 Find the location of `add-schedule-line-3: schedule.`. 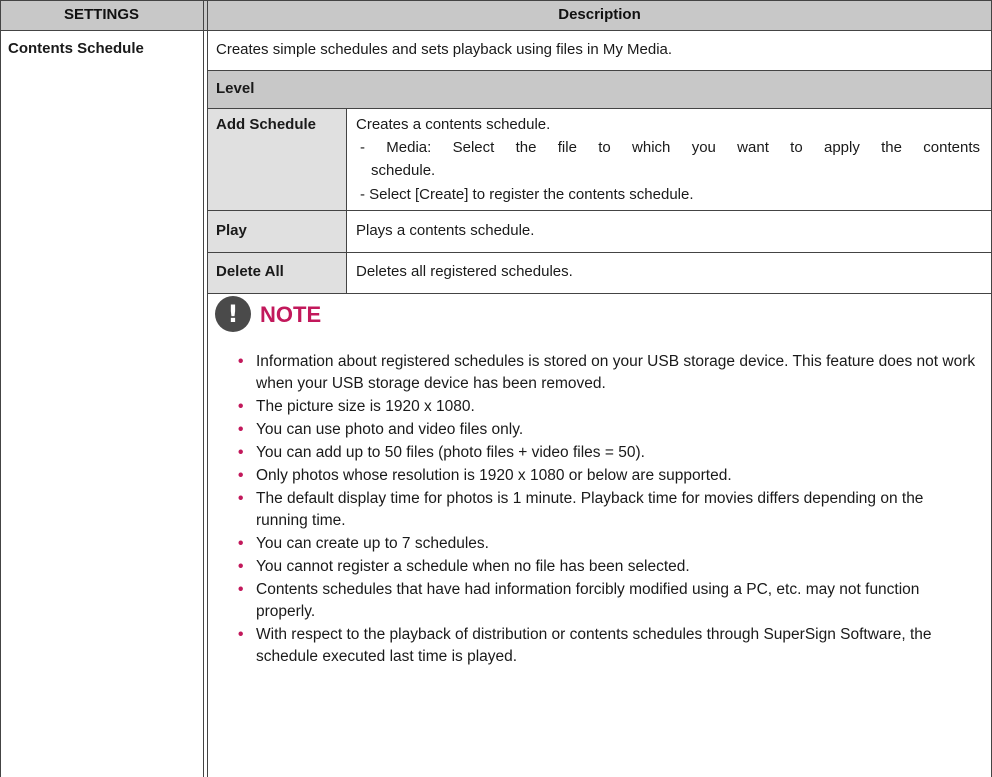

add-schedule-line-3: schedule. is located at coordinates (403, 170).